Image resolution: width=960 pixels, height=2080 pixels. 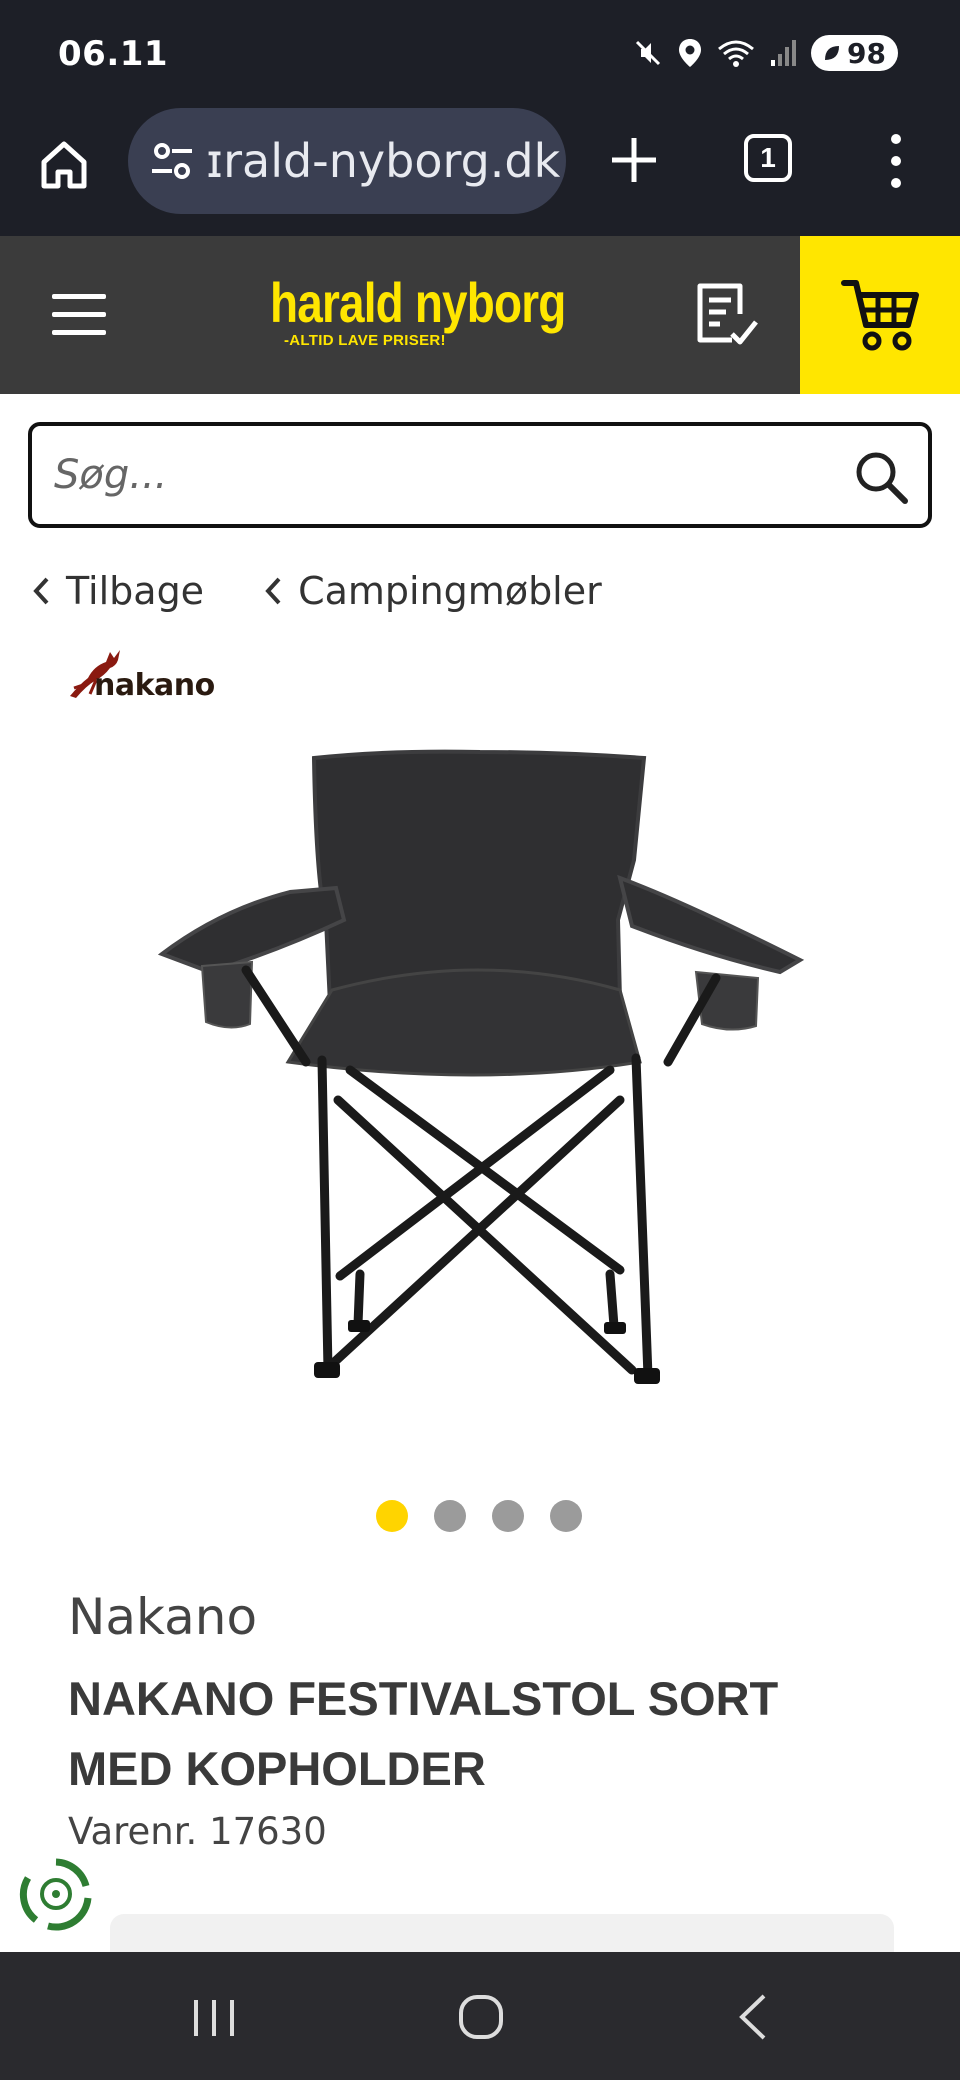 I want to click on more-menu-icon, so click(x=896, y=161).